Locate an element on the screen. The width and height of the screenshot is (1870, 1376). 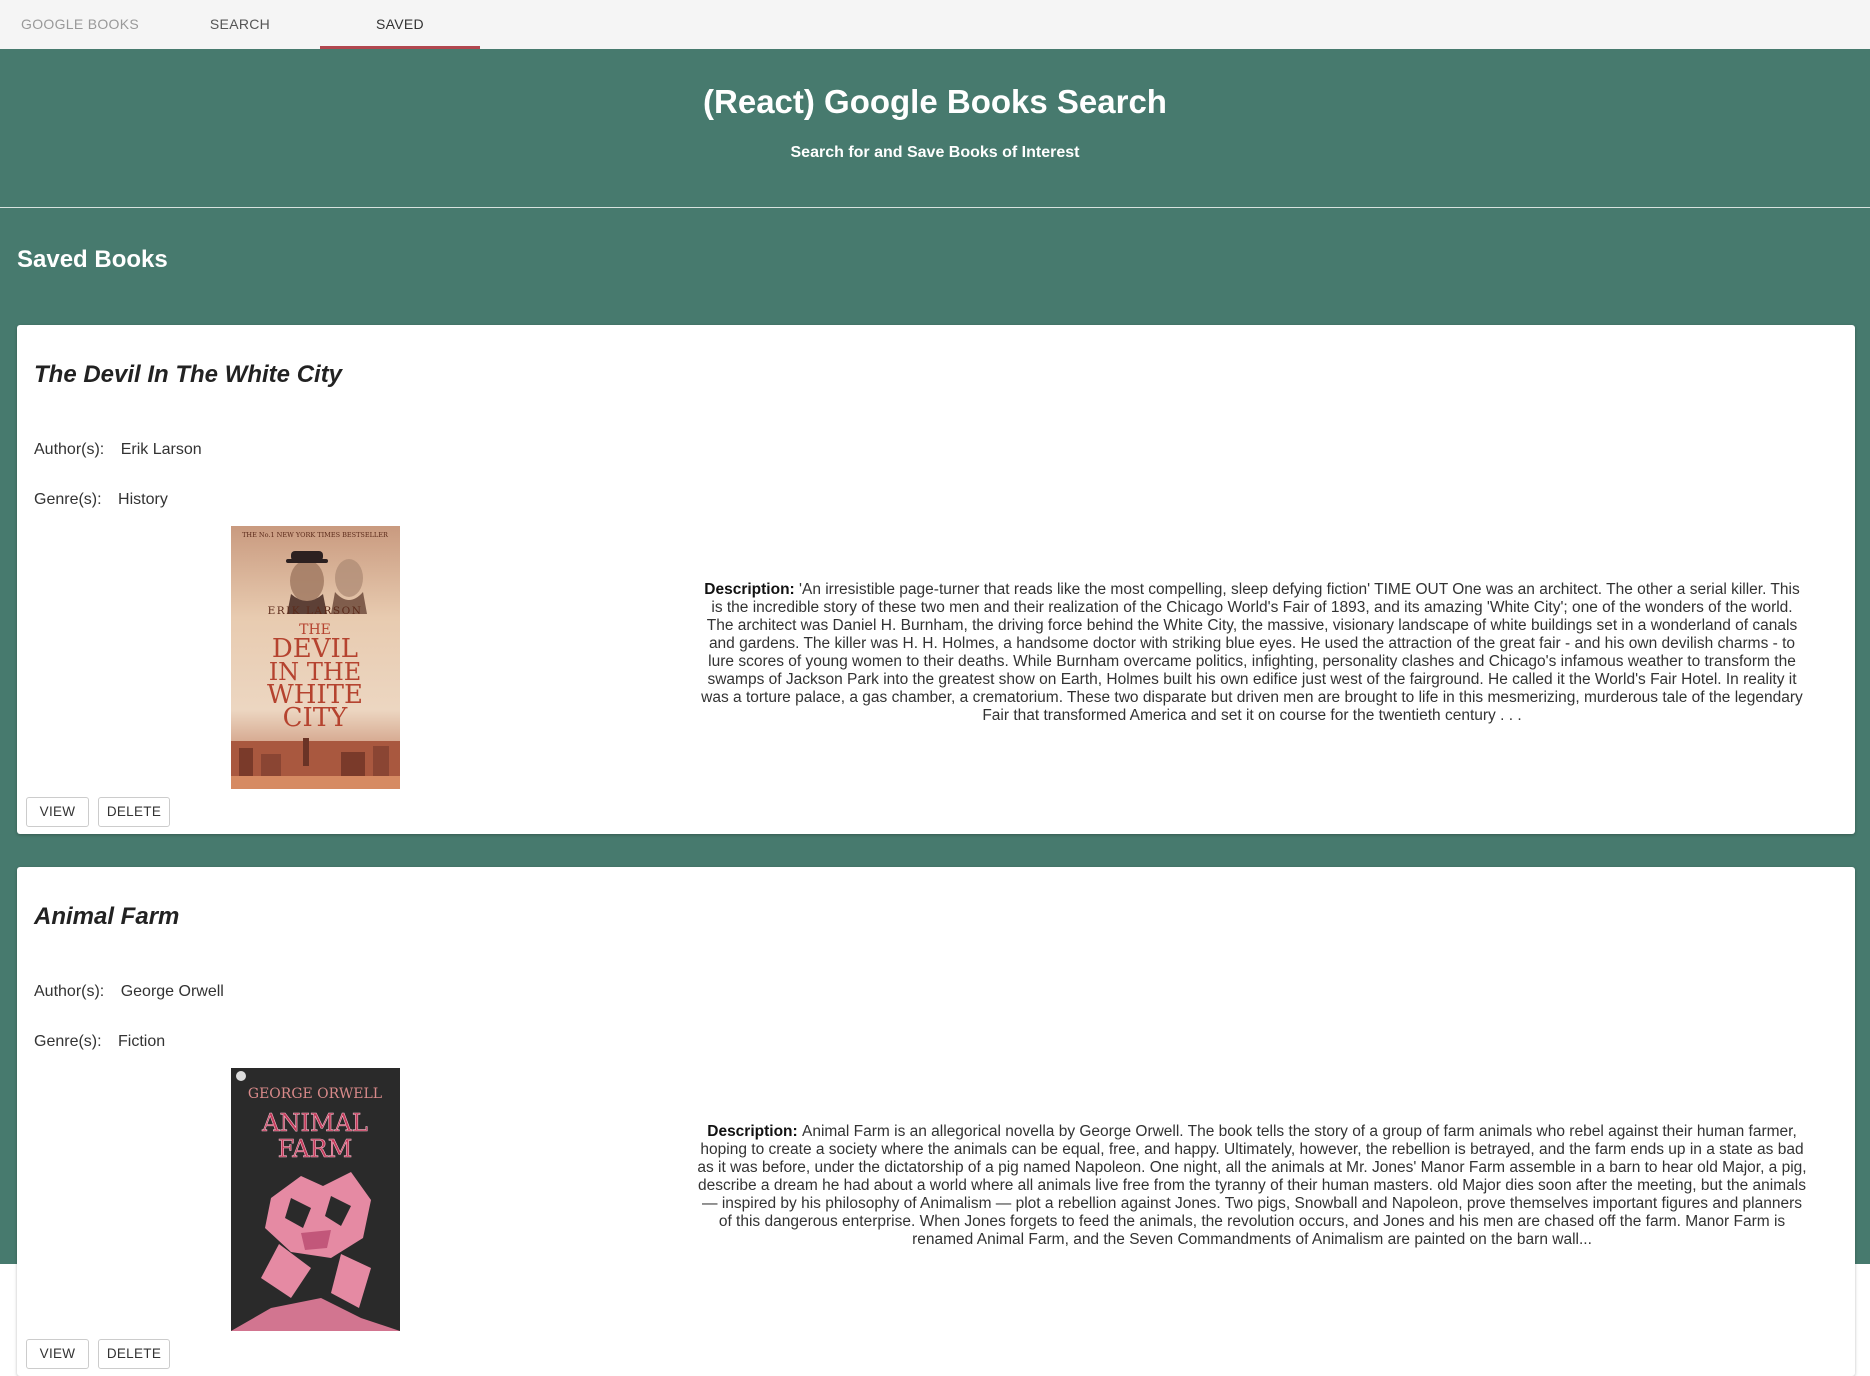
cover-title-line: ANIMAL is located at coordinates (314, 1123).